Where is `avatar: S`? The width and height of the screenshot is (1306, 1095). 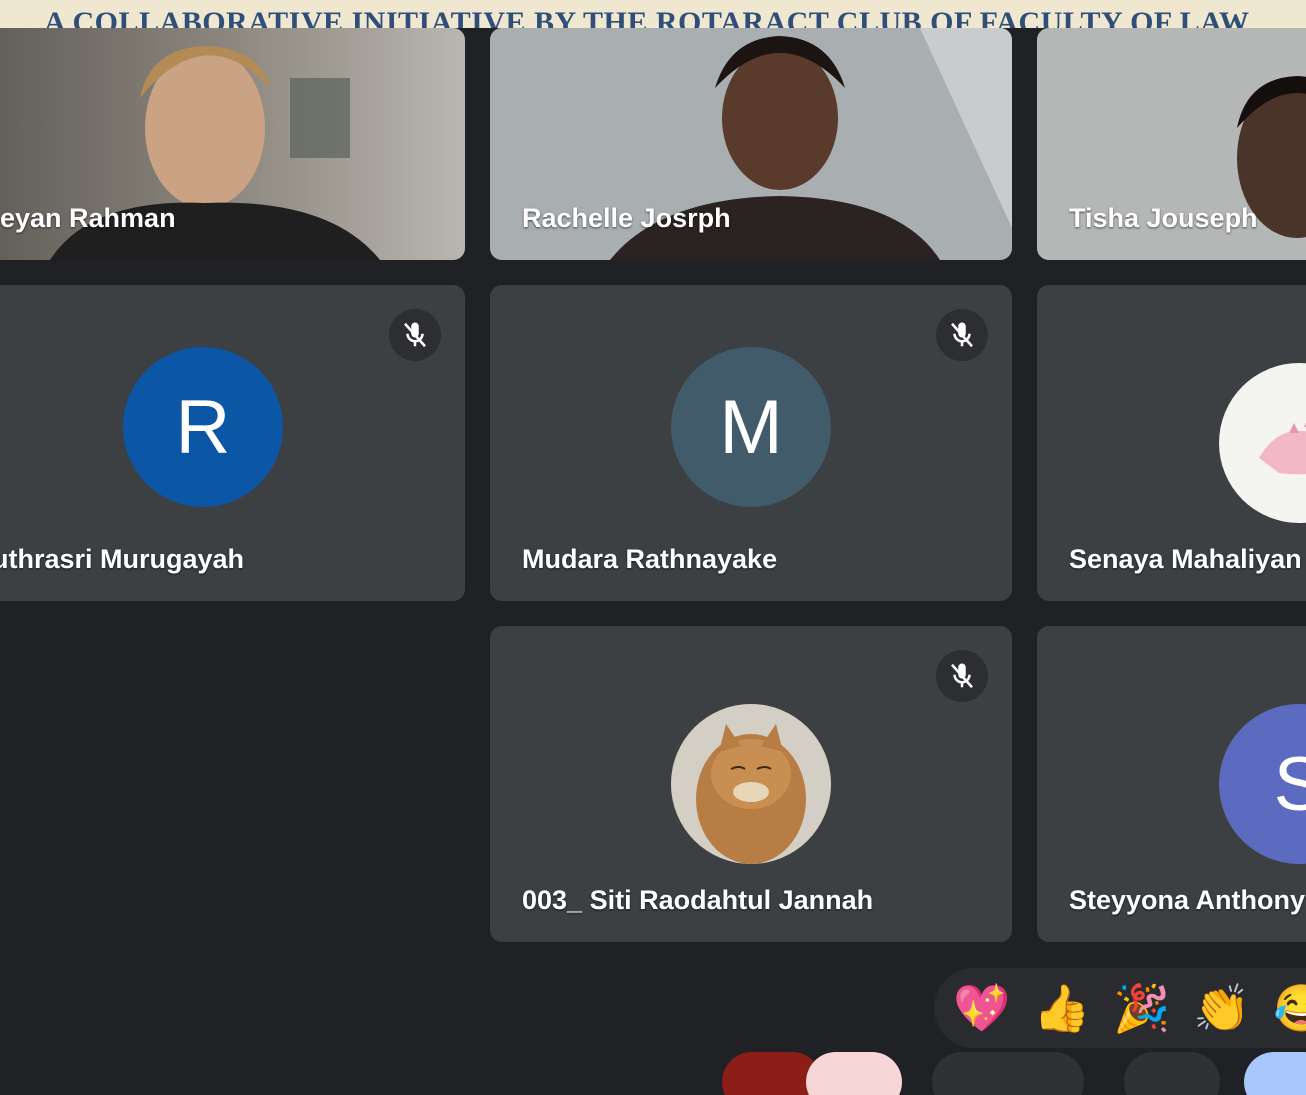
avatar: S is located at coordinates (1262, 784).